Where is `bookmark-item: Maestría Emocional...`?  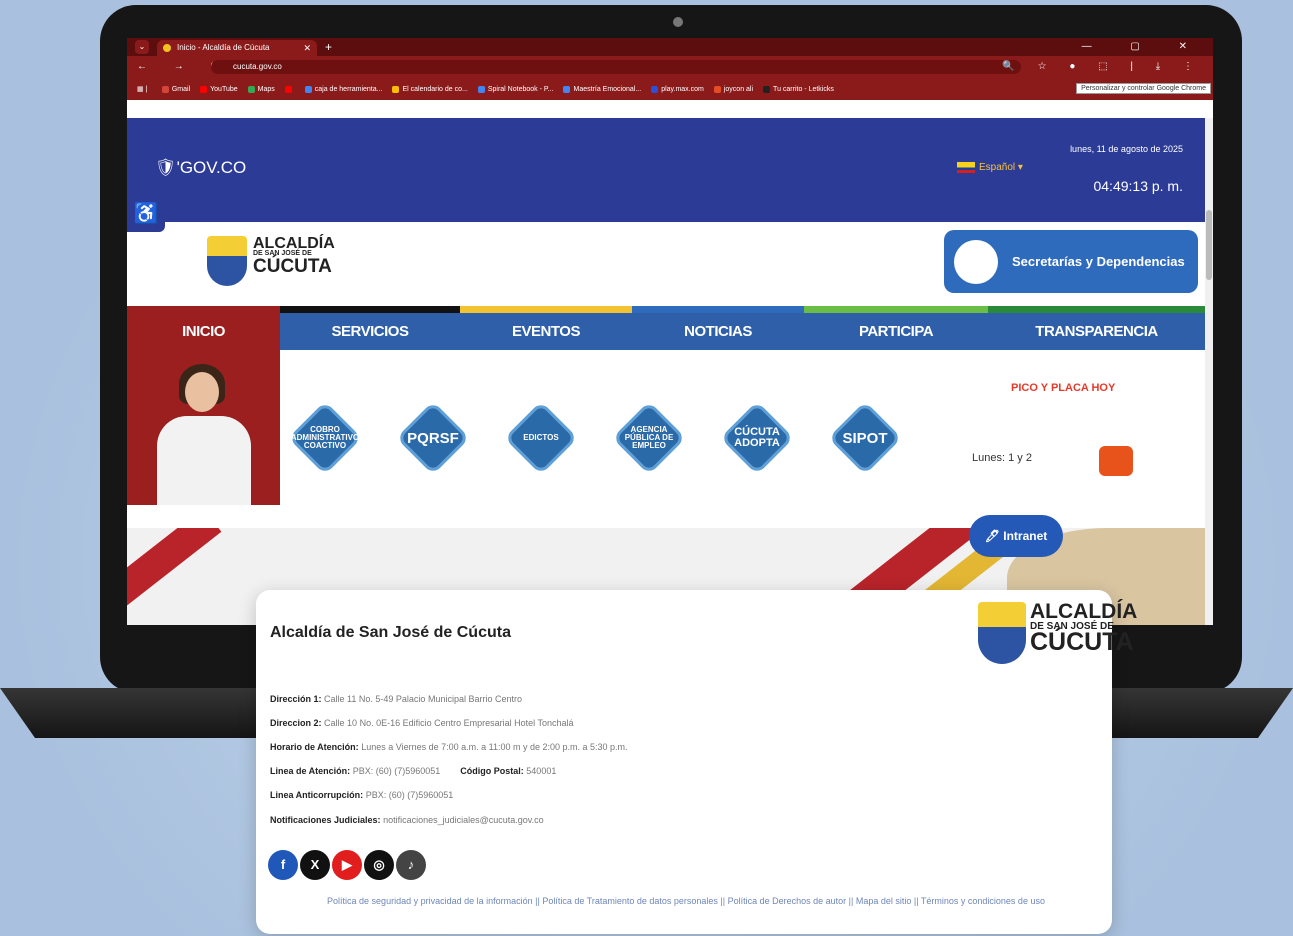
bookmark-item: Maestría Emocional... is located at coordinates (602, 89).